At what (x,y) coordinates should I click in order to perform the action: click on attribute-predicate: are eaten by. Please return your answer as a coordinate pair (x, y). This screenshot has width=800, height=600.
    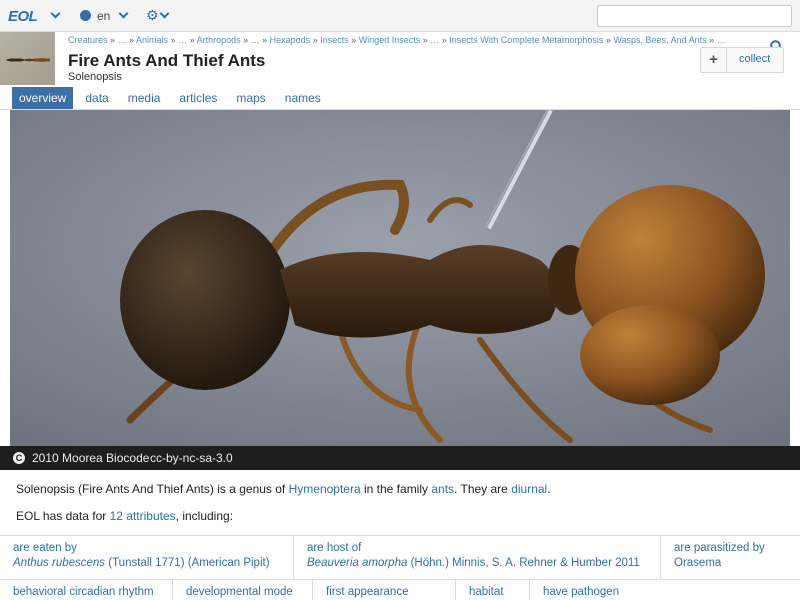
    Looking at the image, I should click on (45, 548).